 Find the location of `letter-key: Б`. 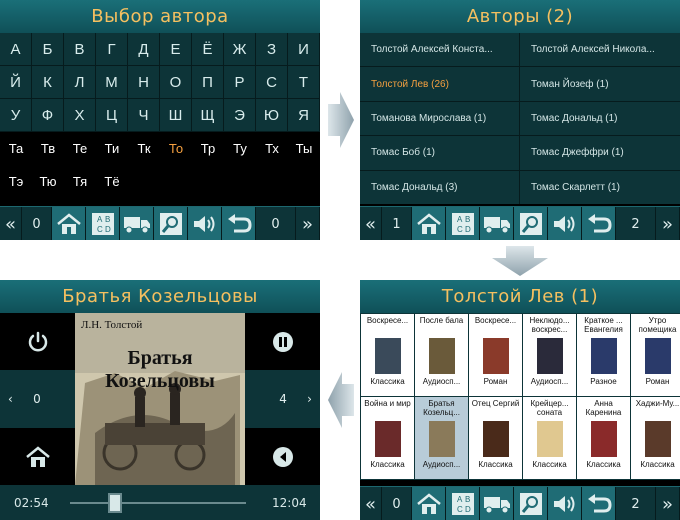

letter-key: Б is located at coordinates (48, 49).